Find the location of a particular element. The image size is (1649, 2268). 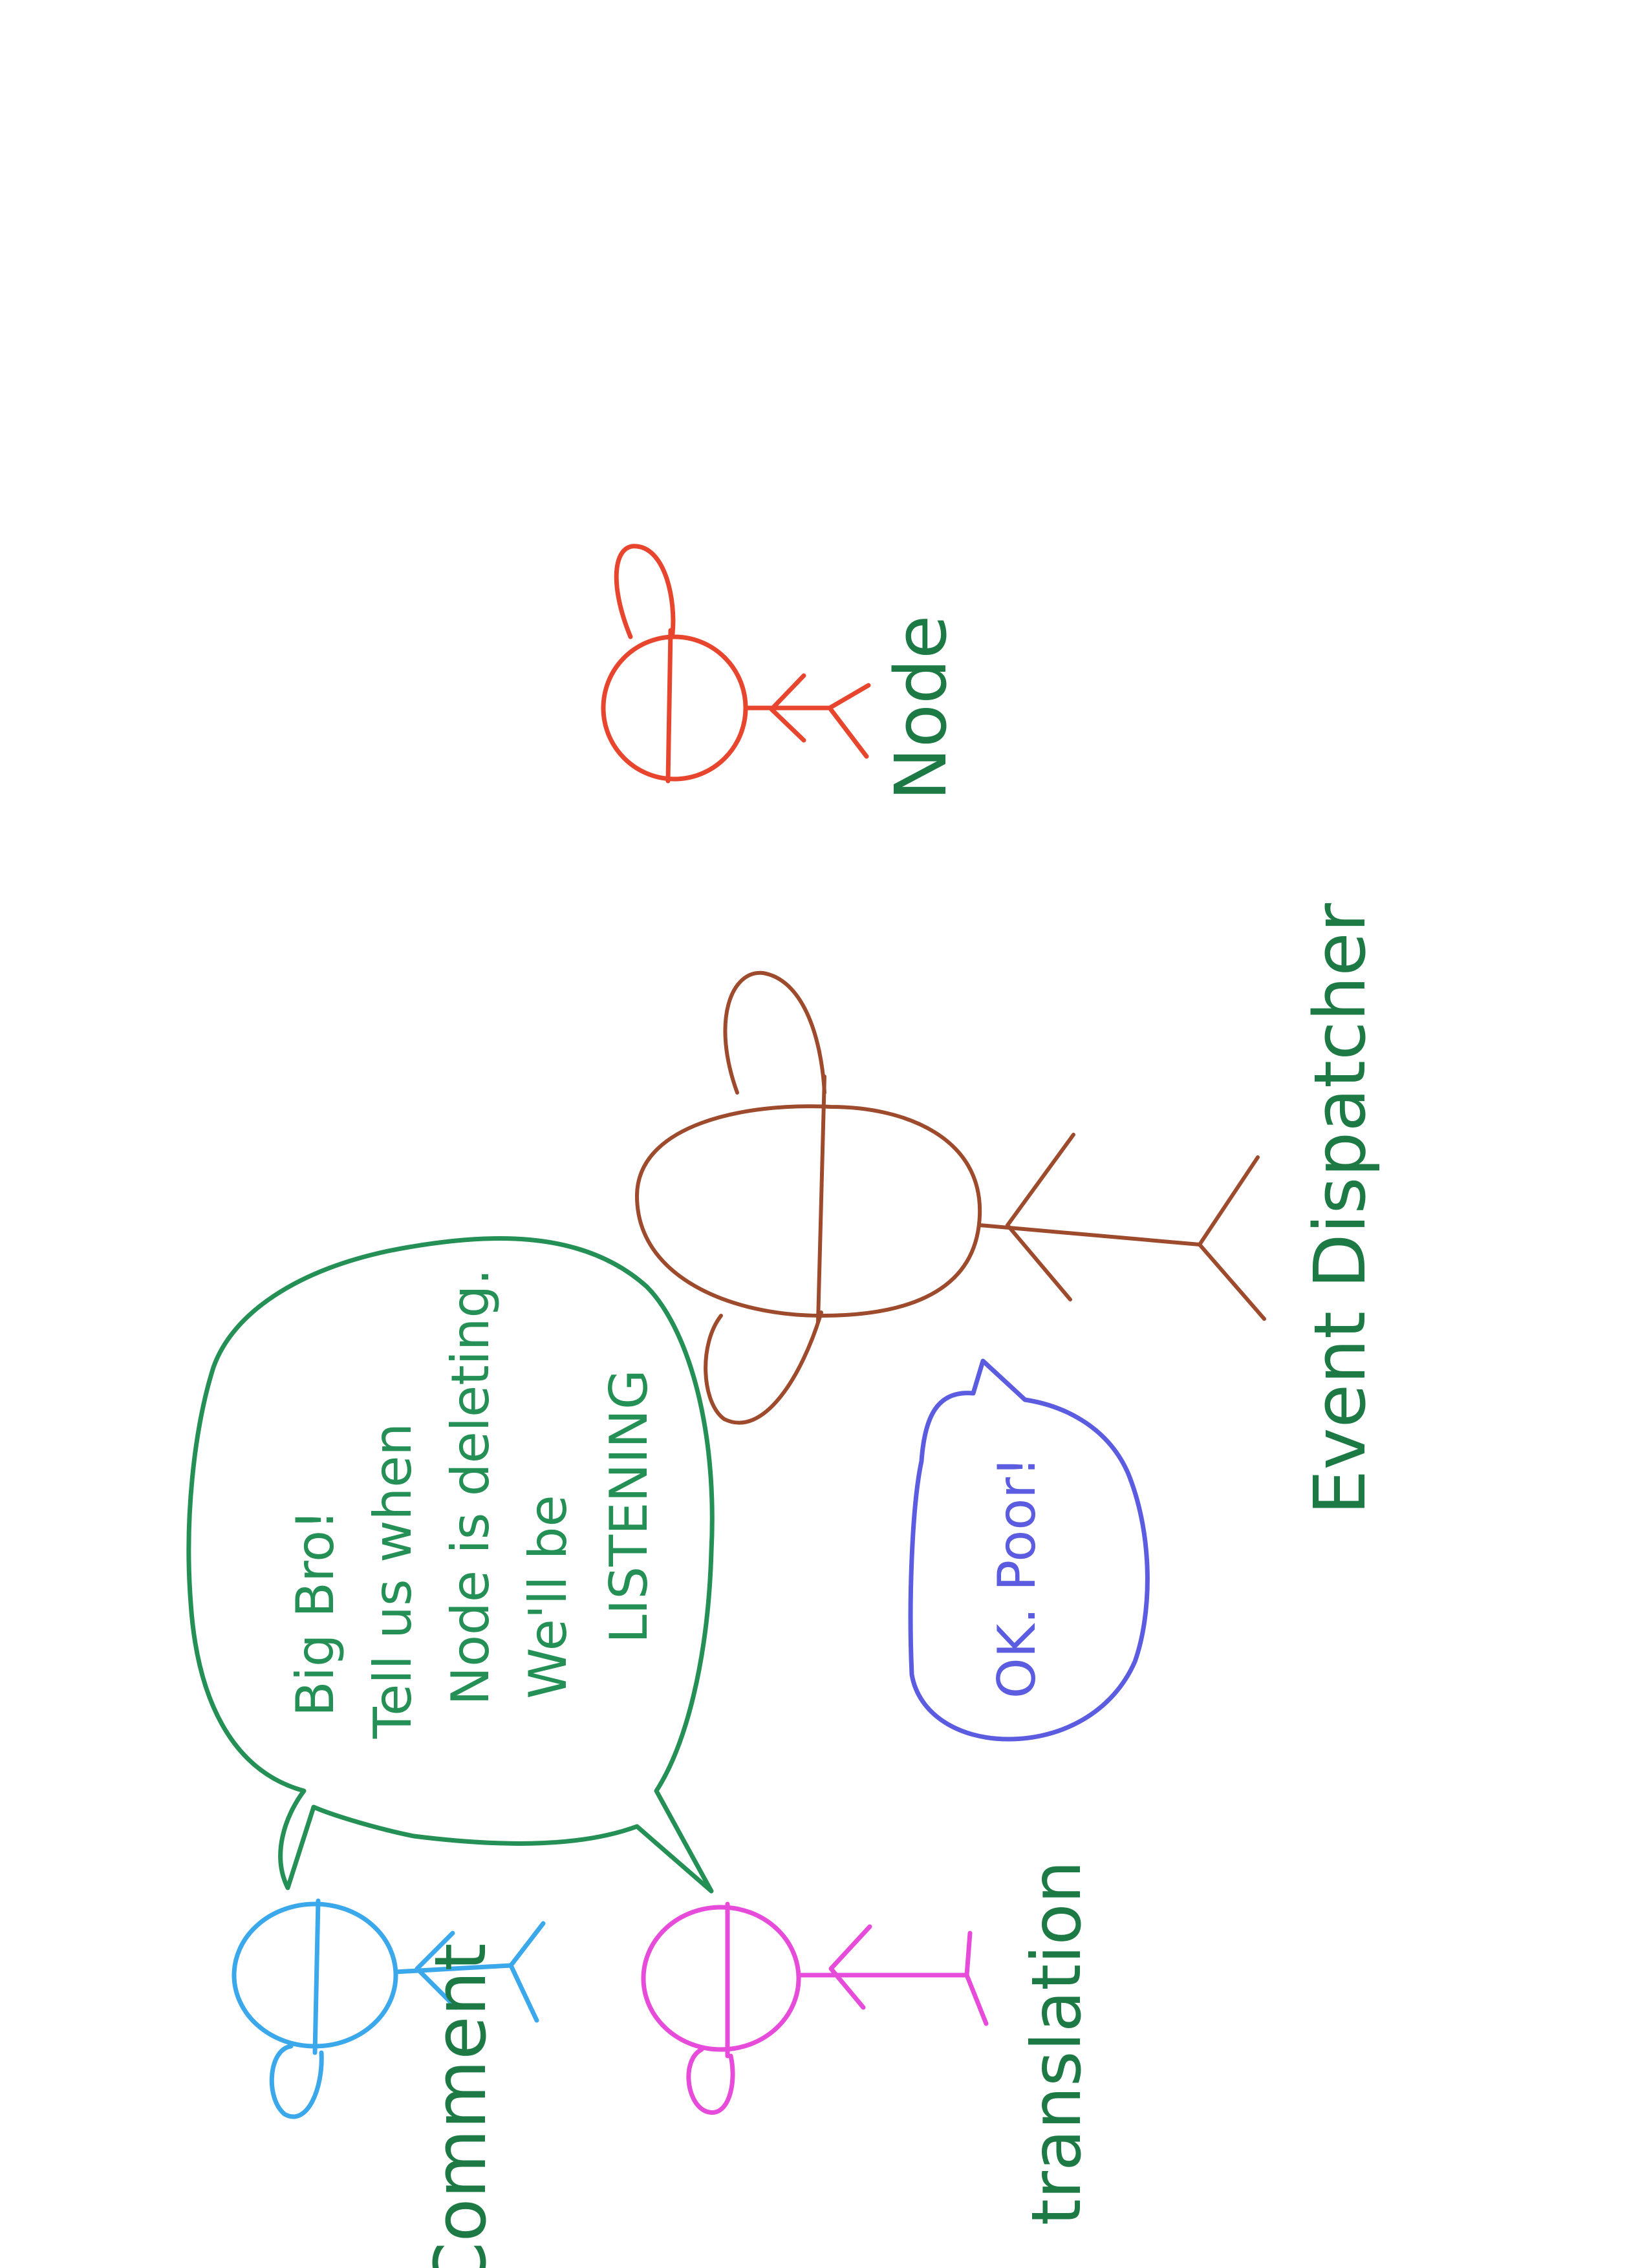

node-legs is located at coordinates (849, 721).